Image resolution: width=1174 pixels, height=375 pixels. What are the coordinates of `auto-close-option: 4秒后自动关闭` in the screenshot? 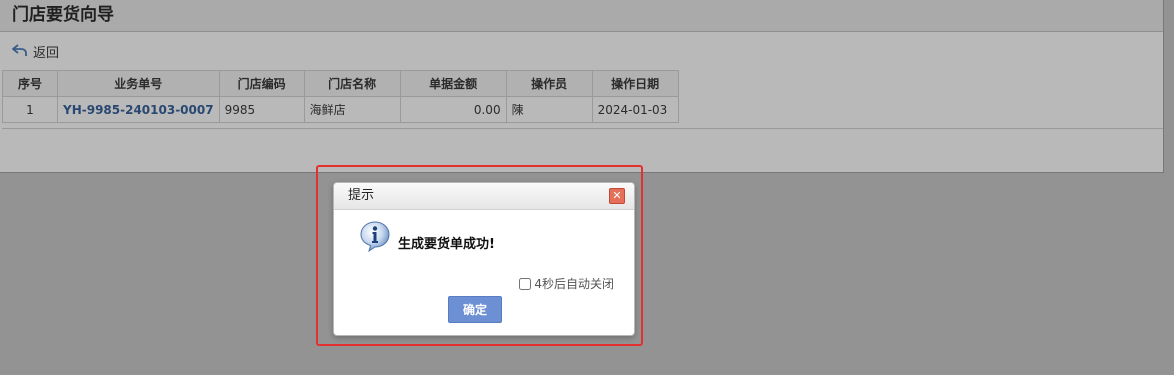 It's located at (566, 283).